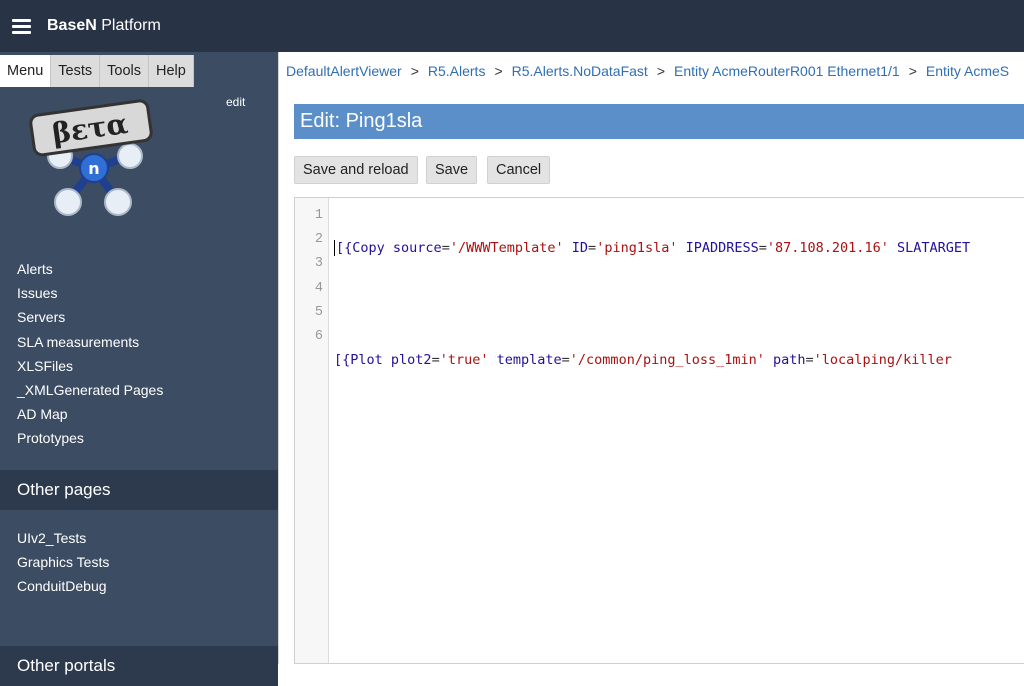  What do you see at coordinates (787, 71) in the screenshot?
I see `breadcrumb-item: Entity AcmeRouterR001 Ethernet1/1` at bounding box center [787, 71].